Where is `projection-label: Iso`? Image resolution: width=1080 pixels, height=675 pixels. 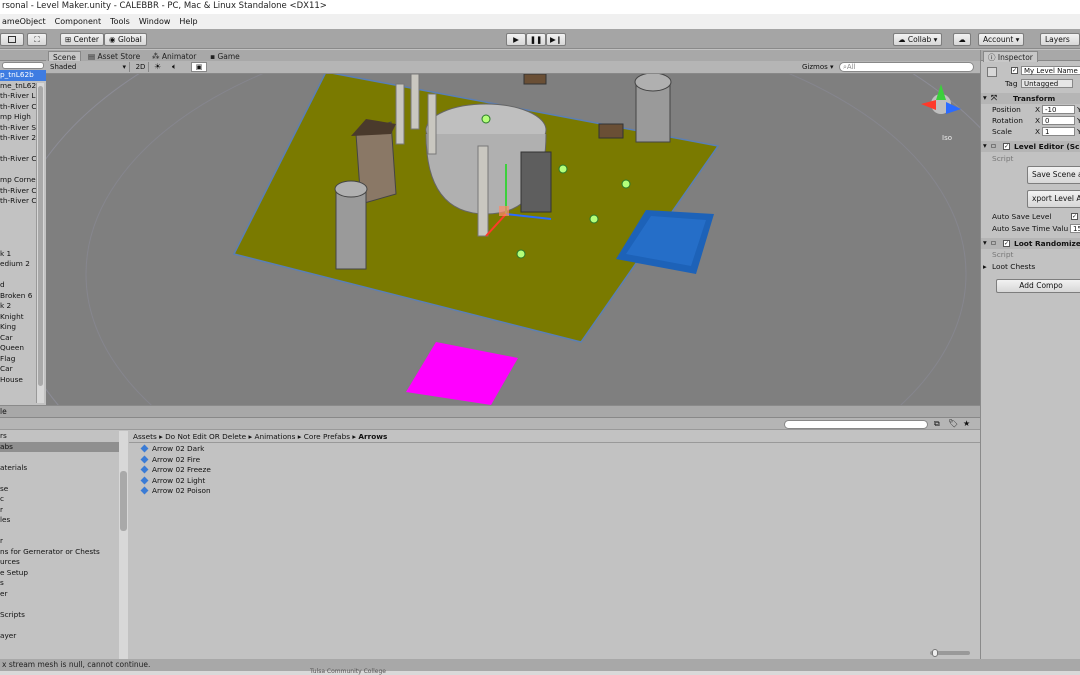 projection-label: Iso is located at coordinates (947, 138).